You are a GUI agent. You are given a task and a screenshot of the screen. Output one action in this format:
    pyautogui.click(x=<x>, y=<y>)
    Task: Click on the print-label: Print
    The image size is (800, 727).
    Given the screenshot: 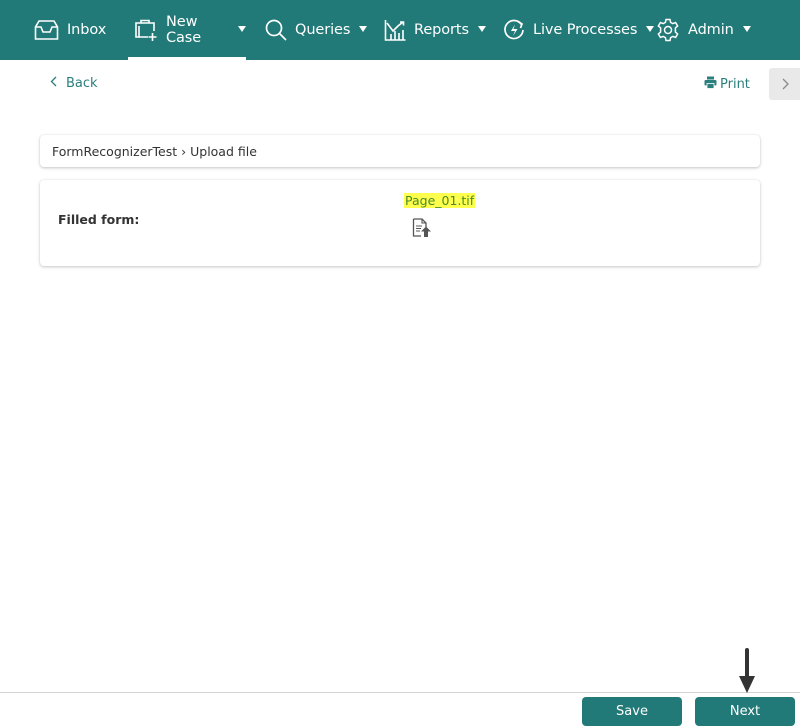 What is the action you would take?
    pyautogui.click(x=735, y=84)
    